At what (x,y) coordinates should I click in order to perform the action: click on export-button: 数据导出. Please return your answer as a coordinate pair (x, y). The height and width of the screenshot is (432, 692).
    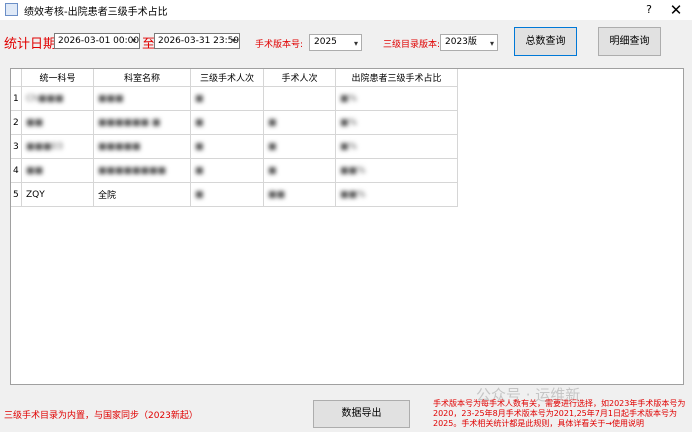
    Looking at the image, I should click on (361, 414).